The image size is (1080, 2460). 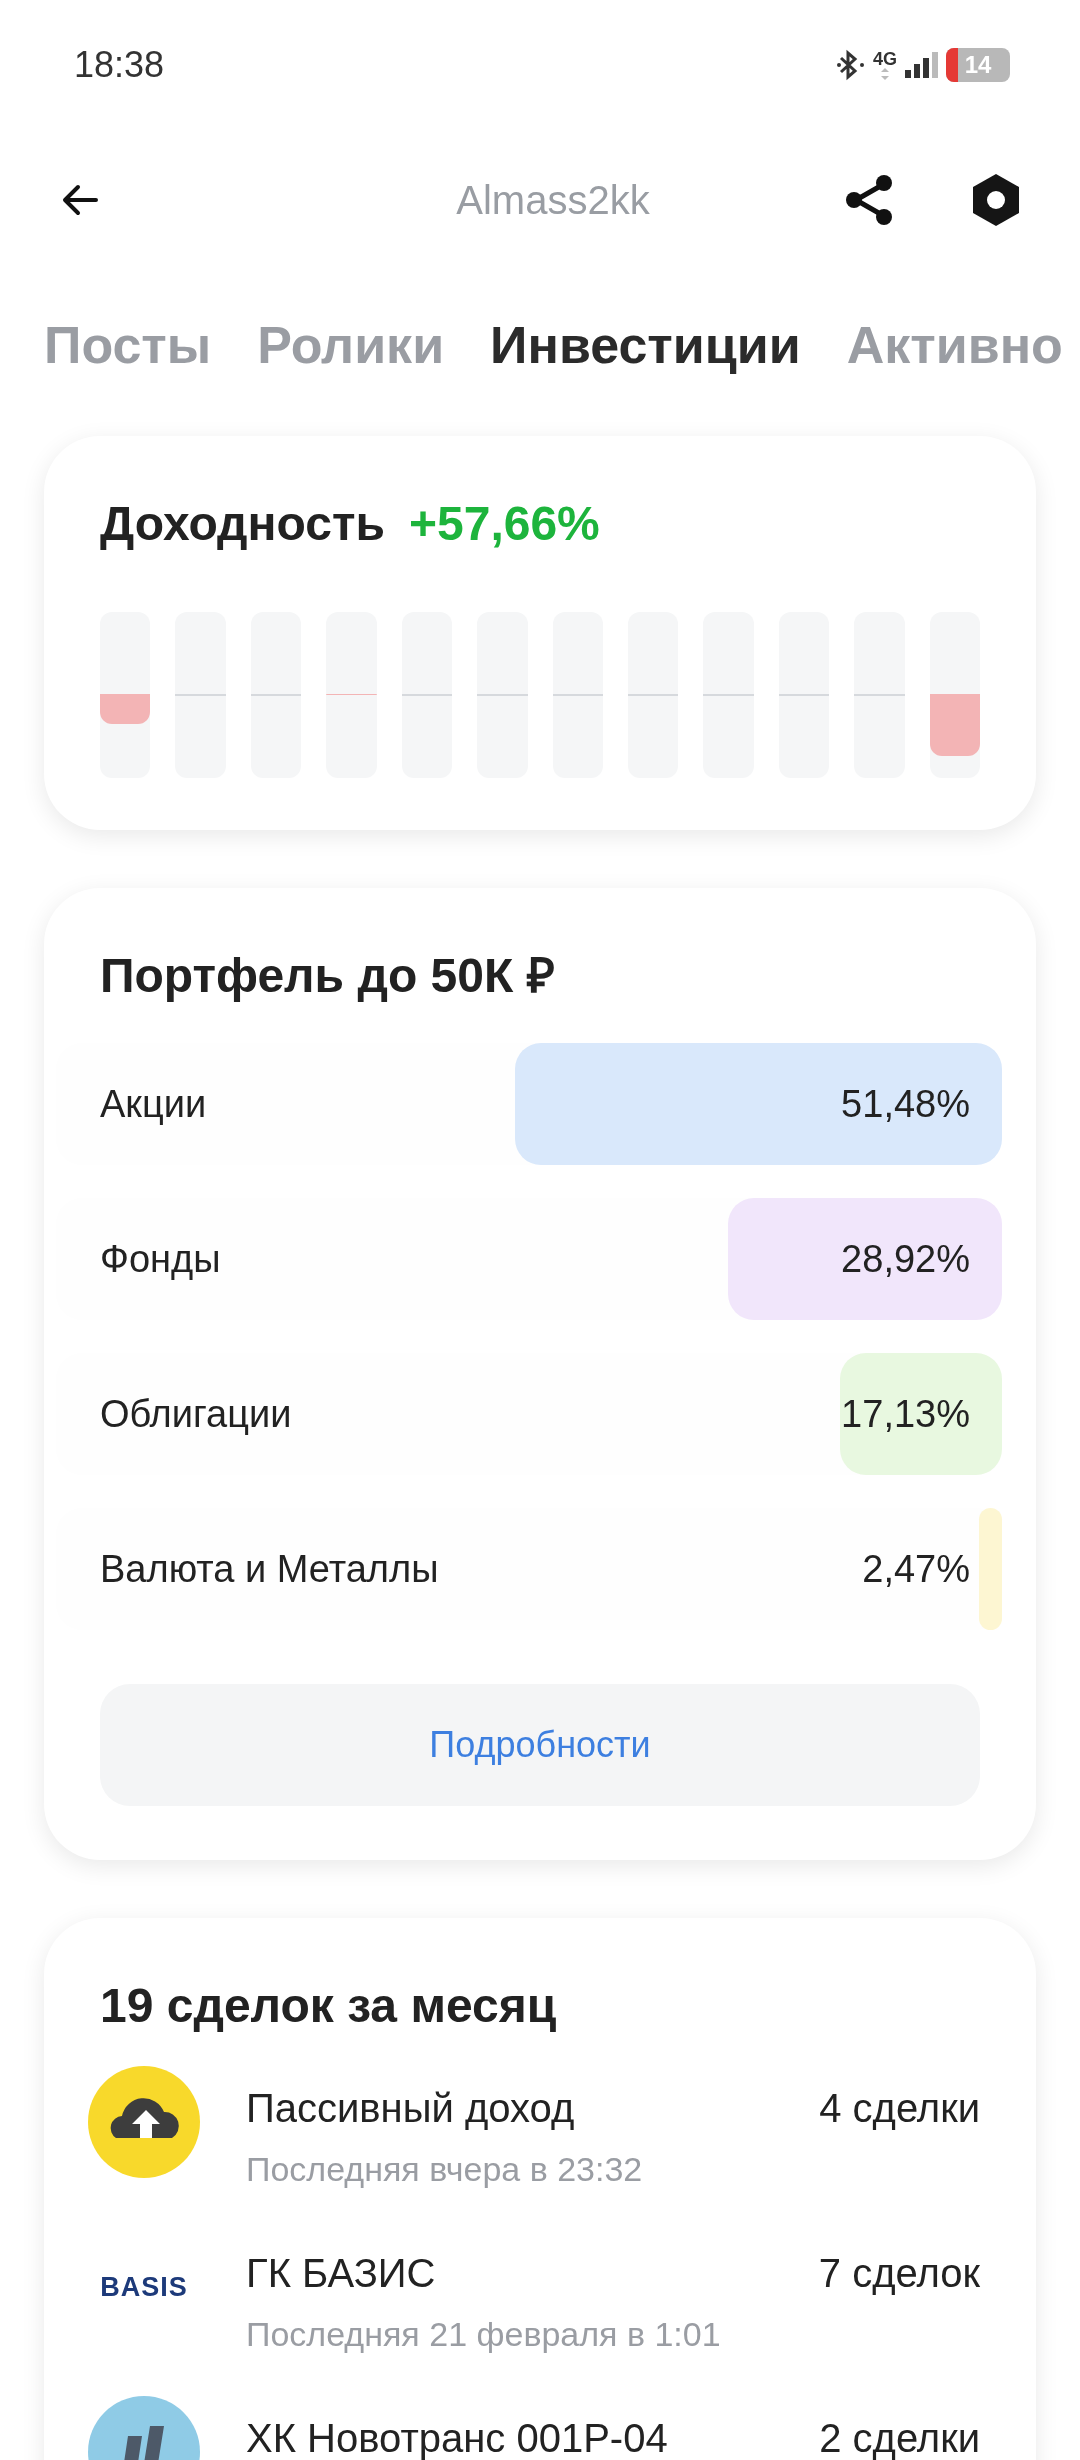 I want to click on card-title: Портфель до 50К ₽, so click(x=328, y=976).